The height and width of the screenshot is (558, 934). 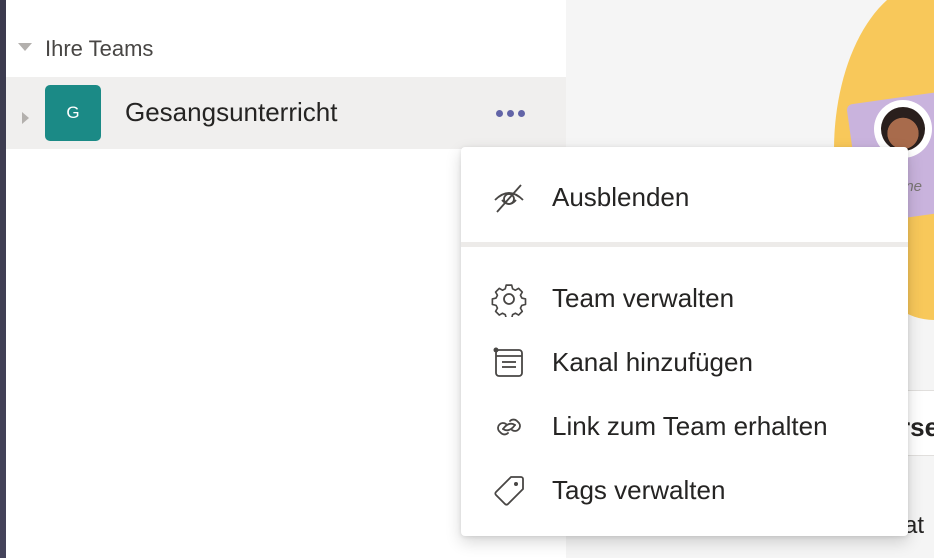 I want to click on menu-item-label: Team verwalten, so click(x=643, y=298).